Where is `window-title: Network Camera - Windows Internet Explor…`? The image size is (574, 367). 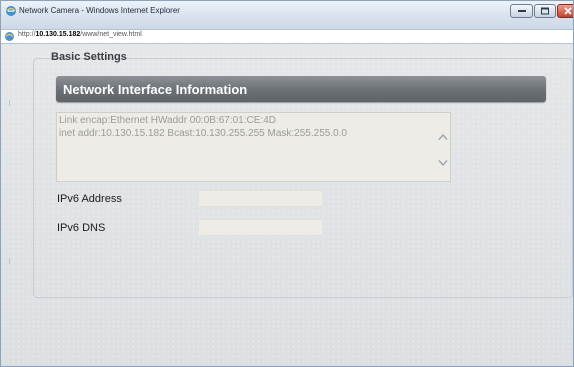
window-title: Network Camera - Windows Internet Explor… is located at coordinates (99, 10).